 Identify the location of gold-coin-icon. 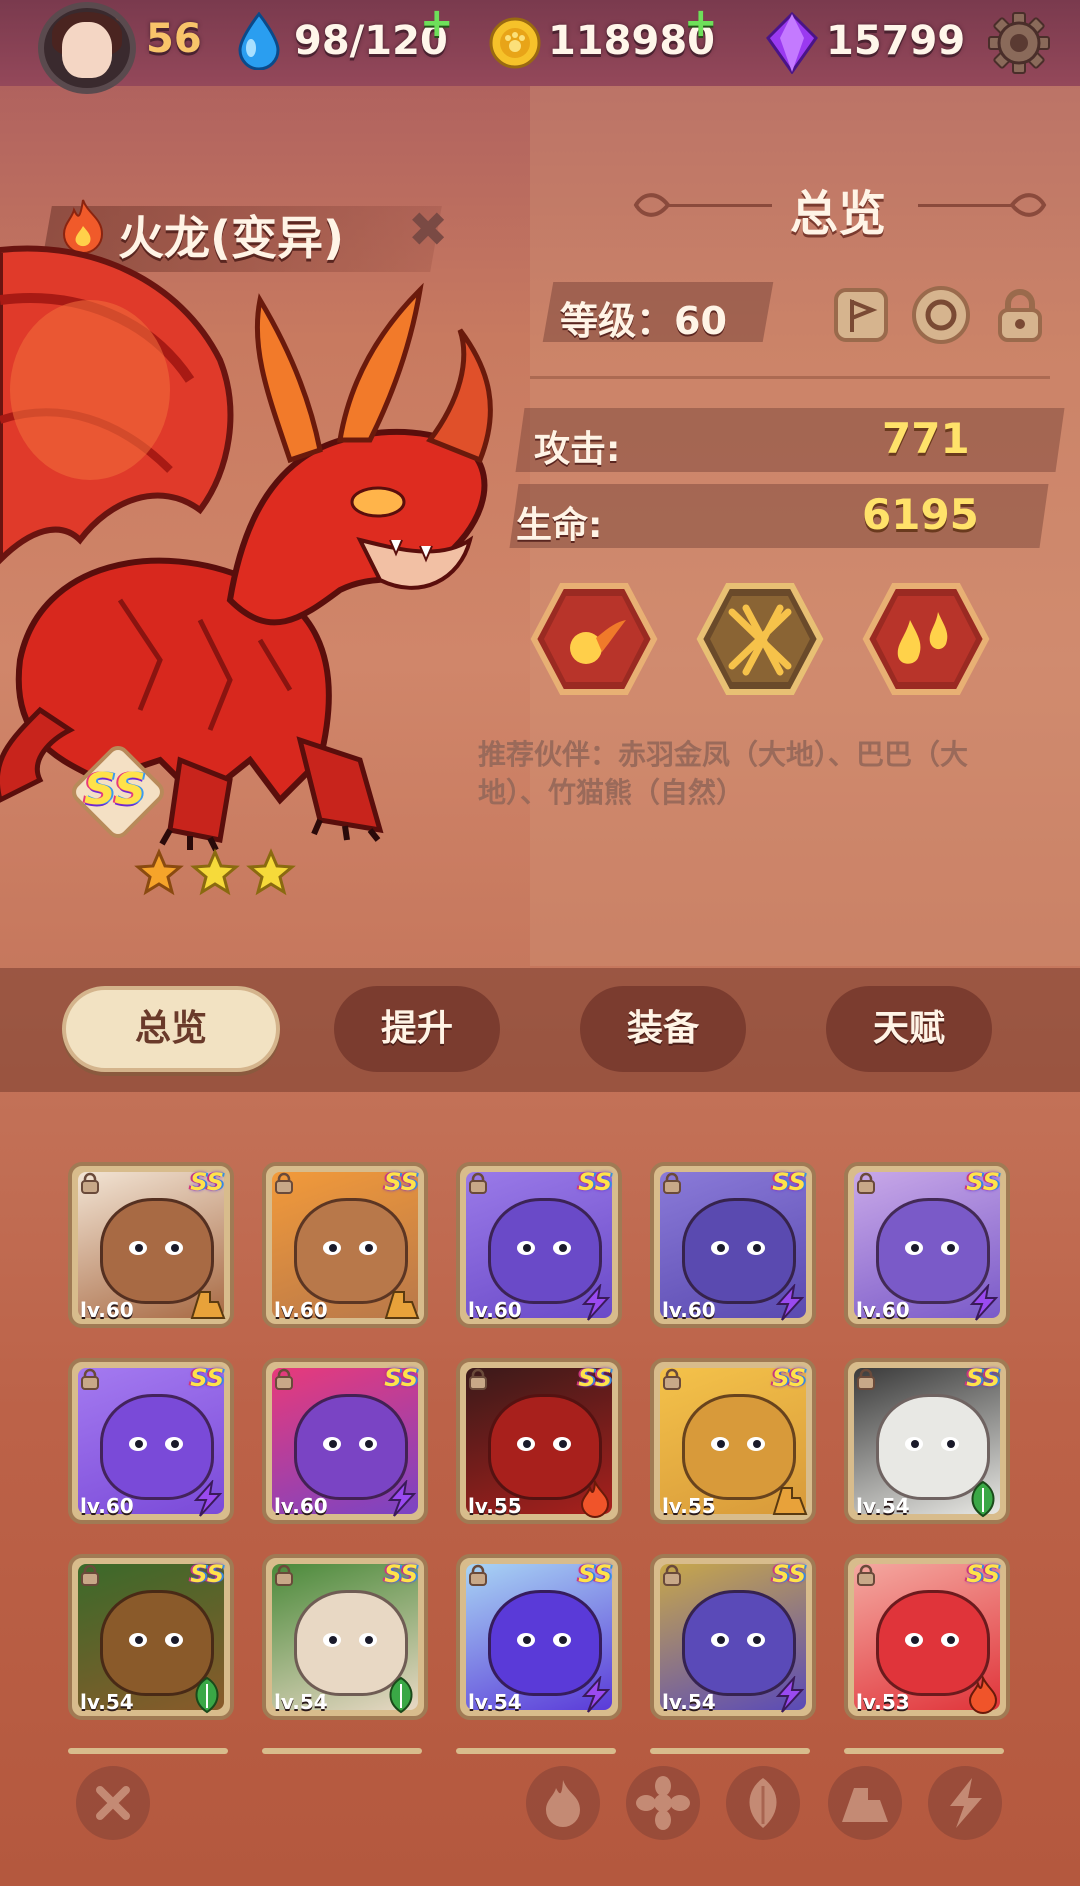
(515, 43).